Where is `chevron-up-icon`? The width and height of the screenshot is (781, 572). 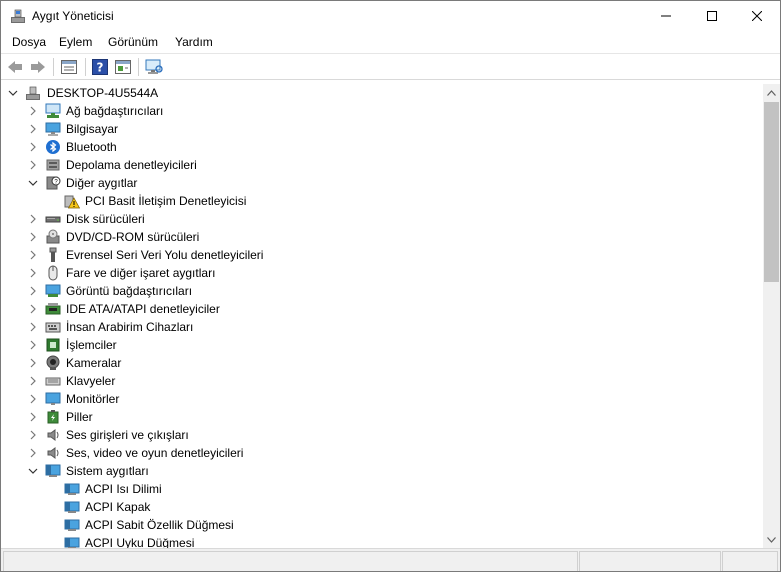 chevron-up-icon is located at coordinates (771, 92).